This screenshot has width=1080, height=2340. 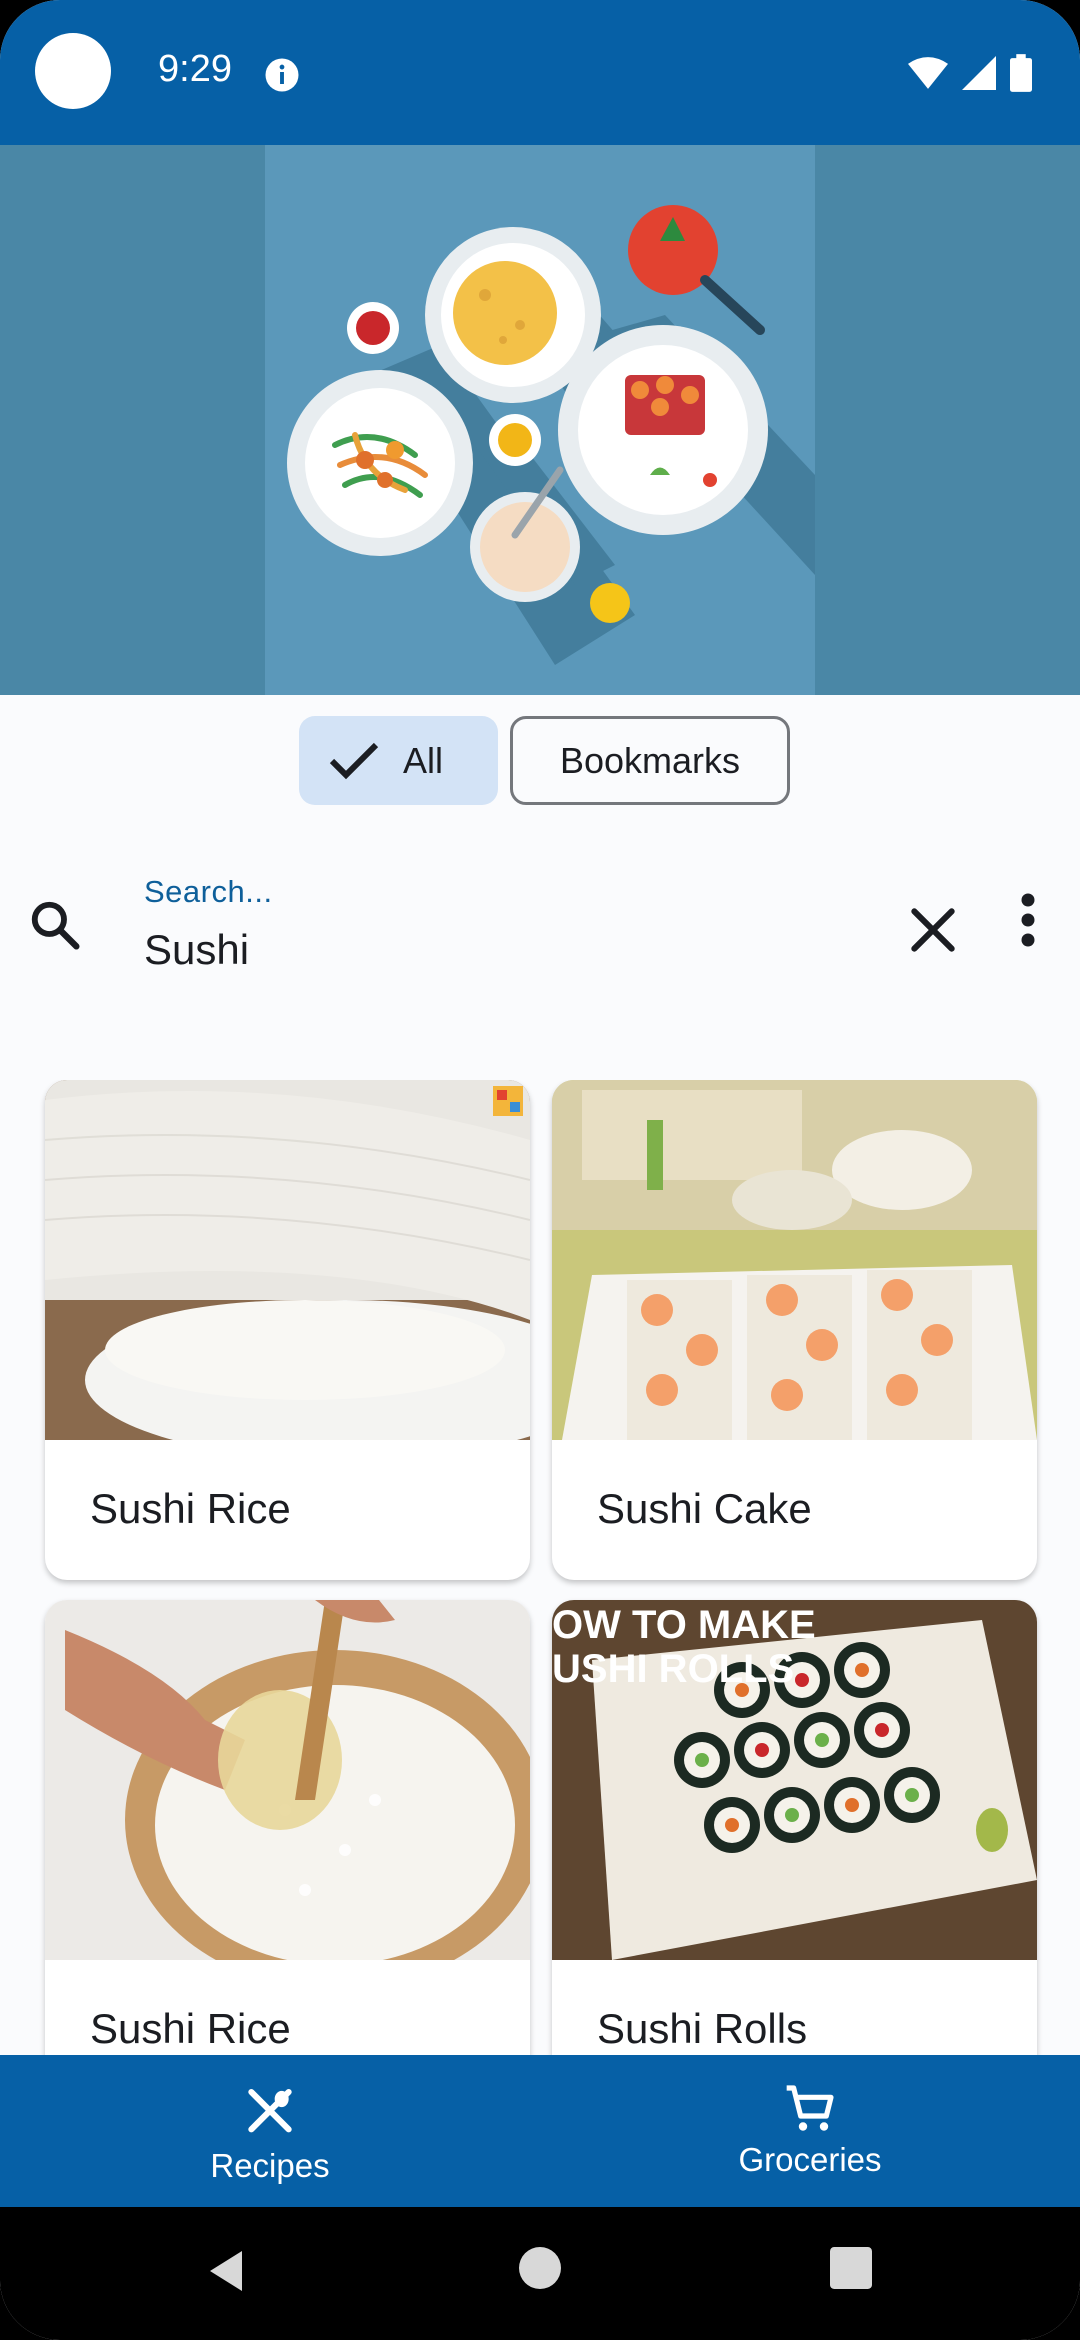 I want to click on recipe-card: OW TO MAKE USHI ROLLS Sushi Rolls, so click(x=794, y=1827).